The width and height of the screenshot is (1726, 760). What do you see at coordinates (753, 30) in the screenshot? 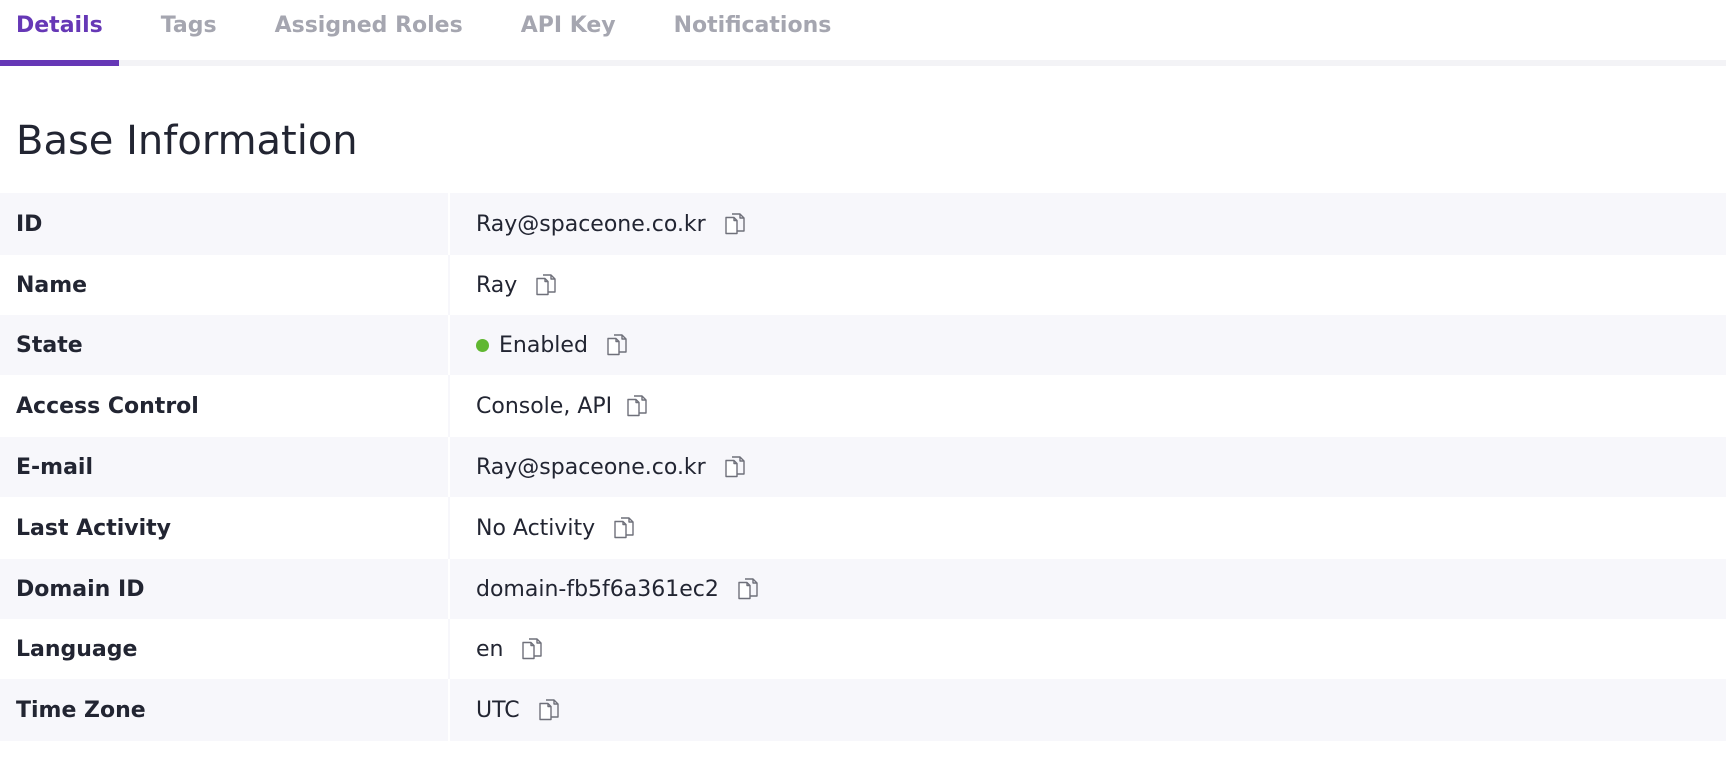
I see `tab-notifications: Notifications` at bounding box center [753, 30].